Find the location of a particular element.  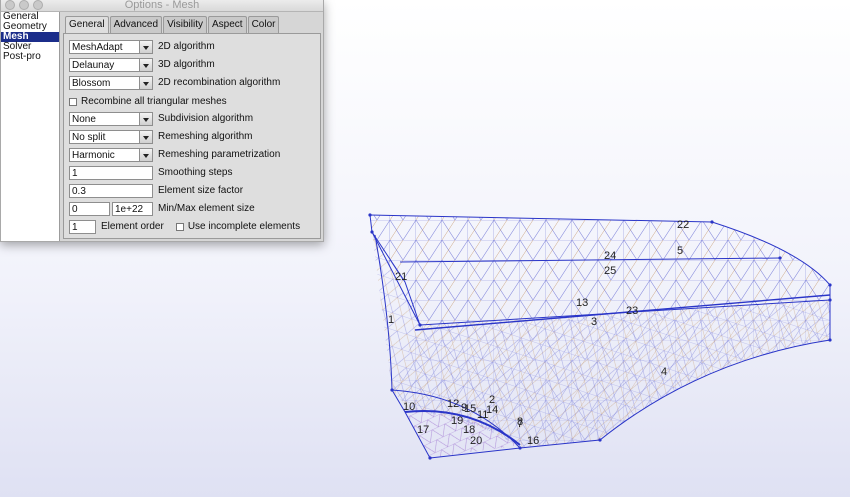

alg2d-label: 2D algorithm is located at coordinates (186, 46).